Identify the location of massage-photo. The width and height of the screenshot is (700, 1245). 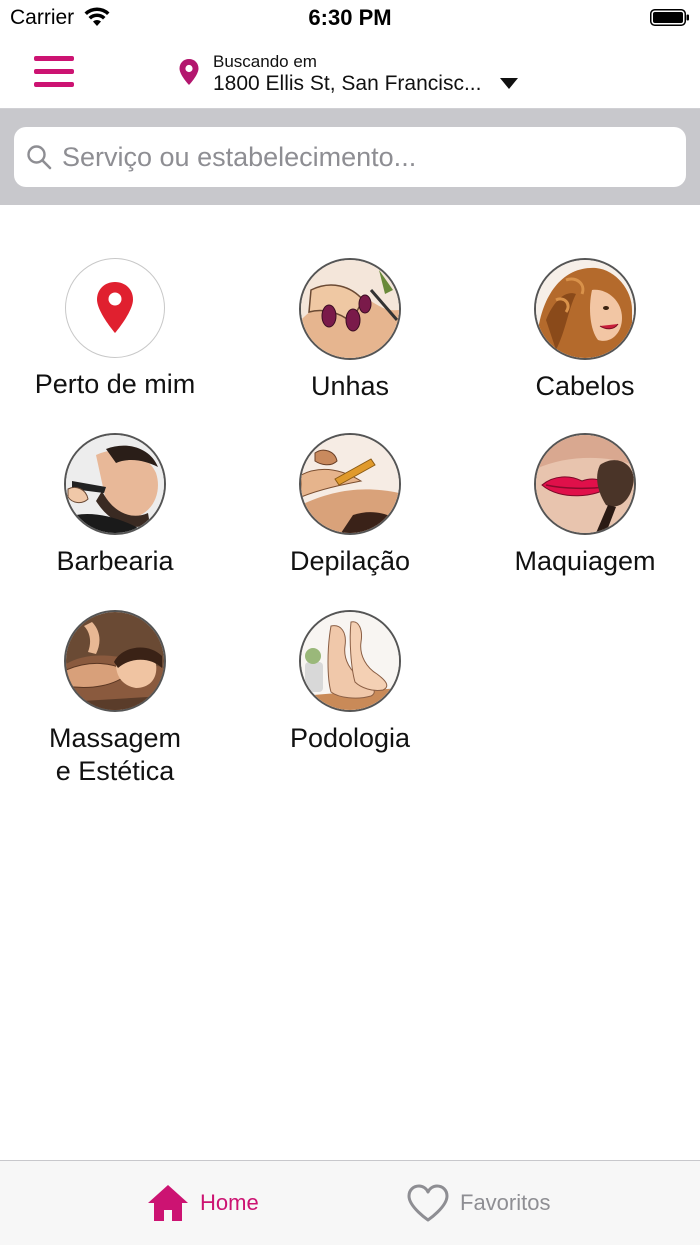
(115, 661).